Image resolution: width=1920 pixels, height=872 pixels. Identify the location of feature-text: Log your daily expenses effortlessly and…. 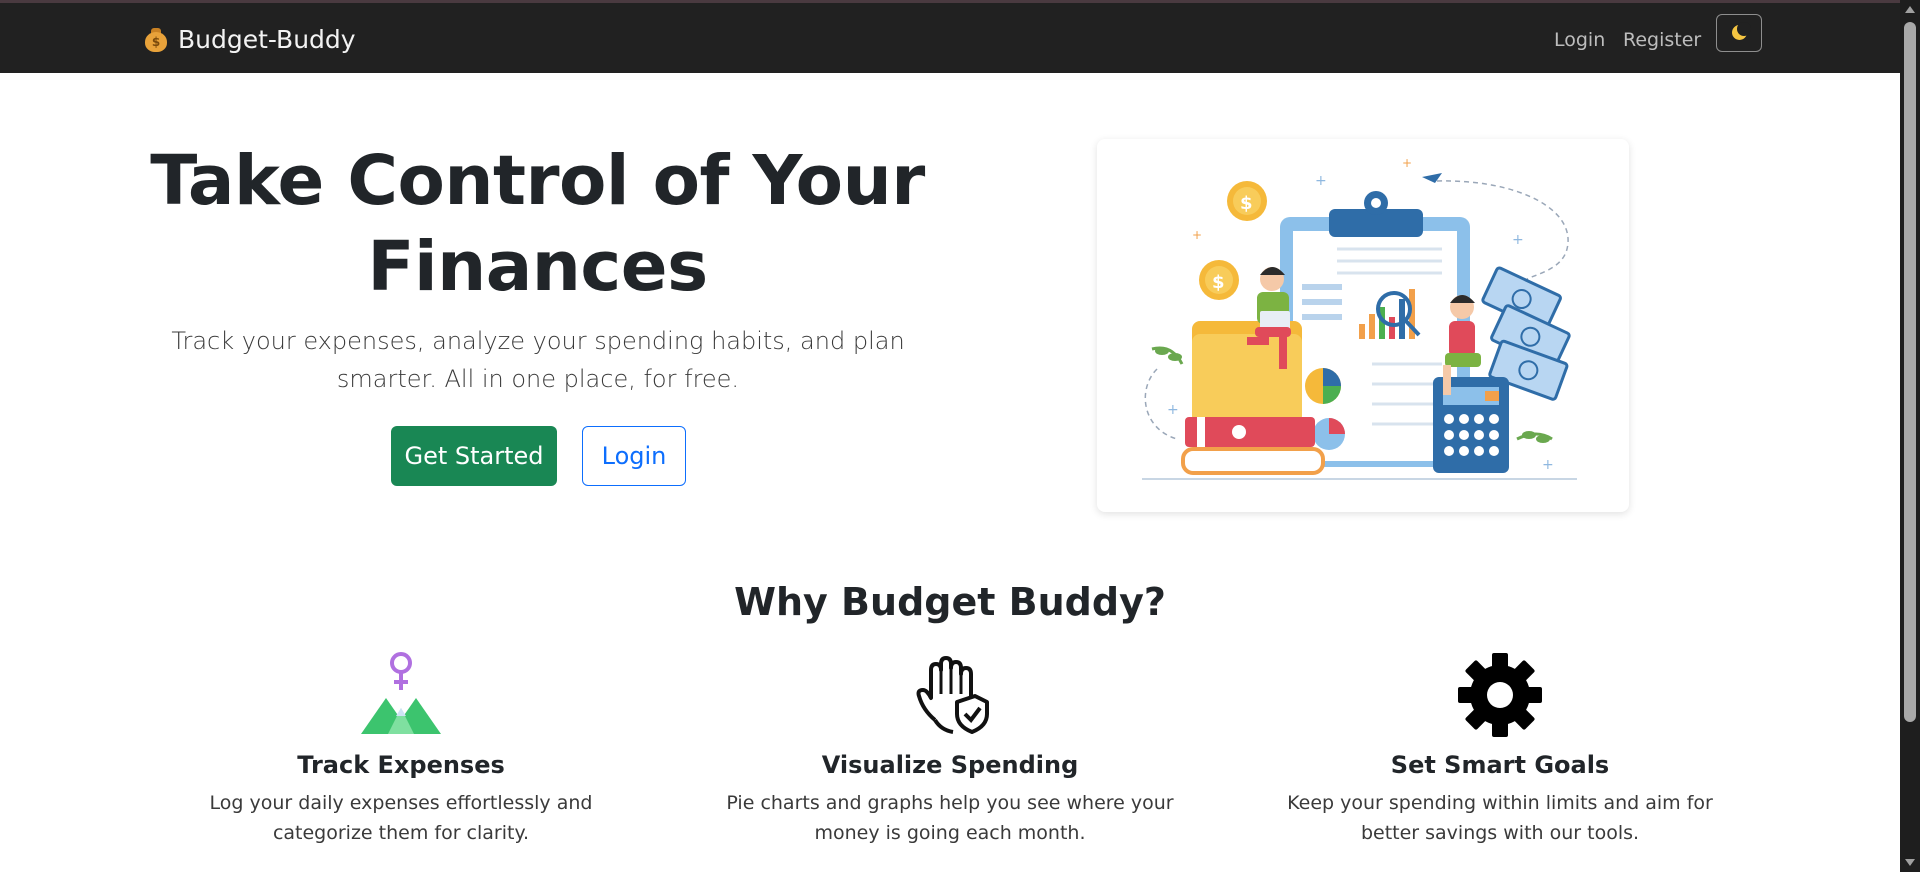
(401, 818).